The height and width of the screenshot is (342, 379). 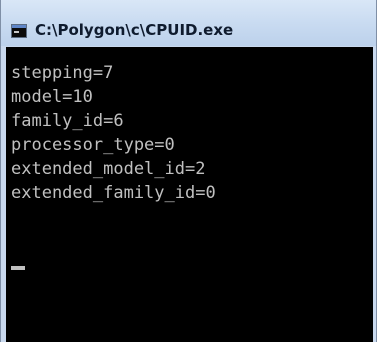 I want to click on console-line-extended-family-id: extended_family_id=0, so click(x=113, y=193).